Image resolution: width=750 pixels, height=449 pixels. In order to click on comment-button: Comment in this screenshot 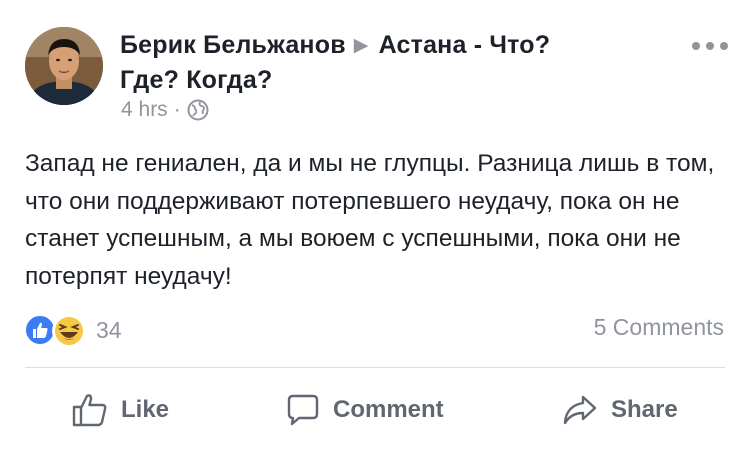, I will do `click(364, 410)`.